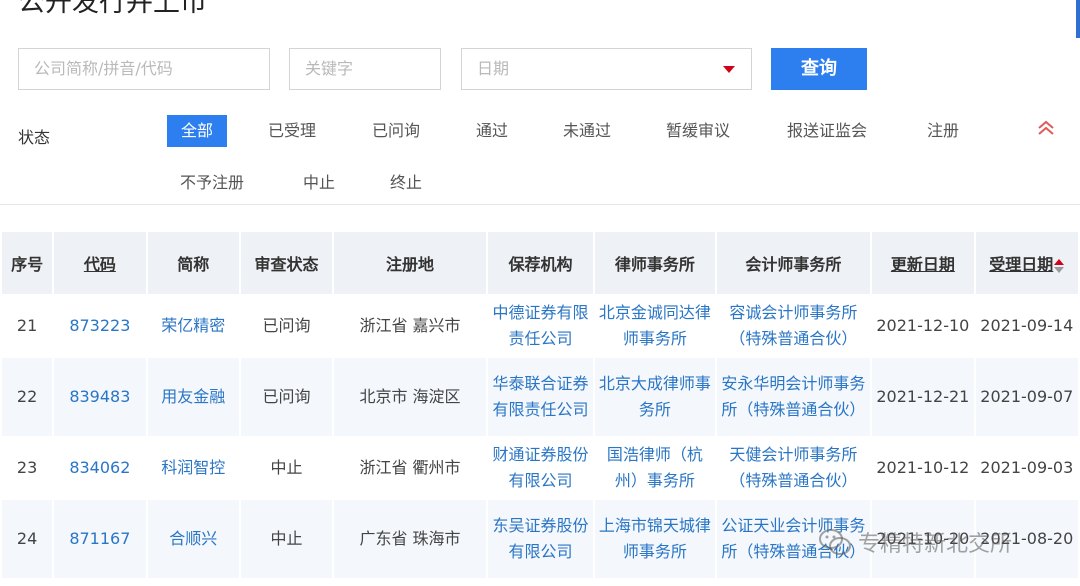  Describe the element at coordinates (793, 263) in the screenshot. I see `header-accounting-firm: 会计师事务所` at that location.